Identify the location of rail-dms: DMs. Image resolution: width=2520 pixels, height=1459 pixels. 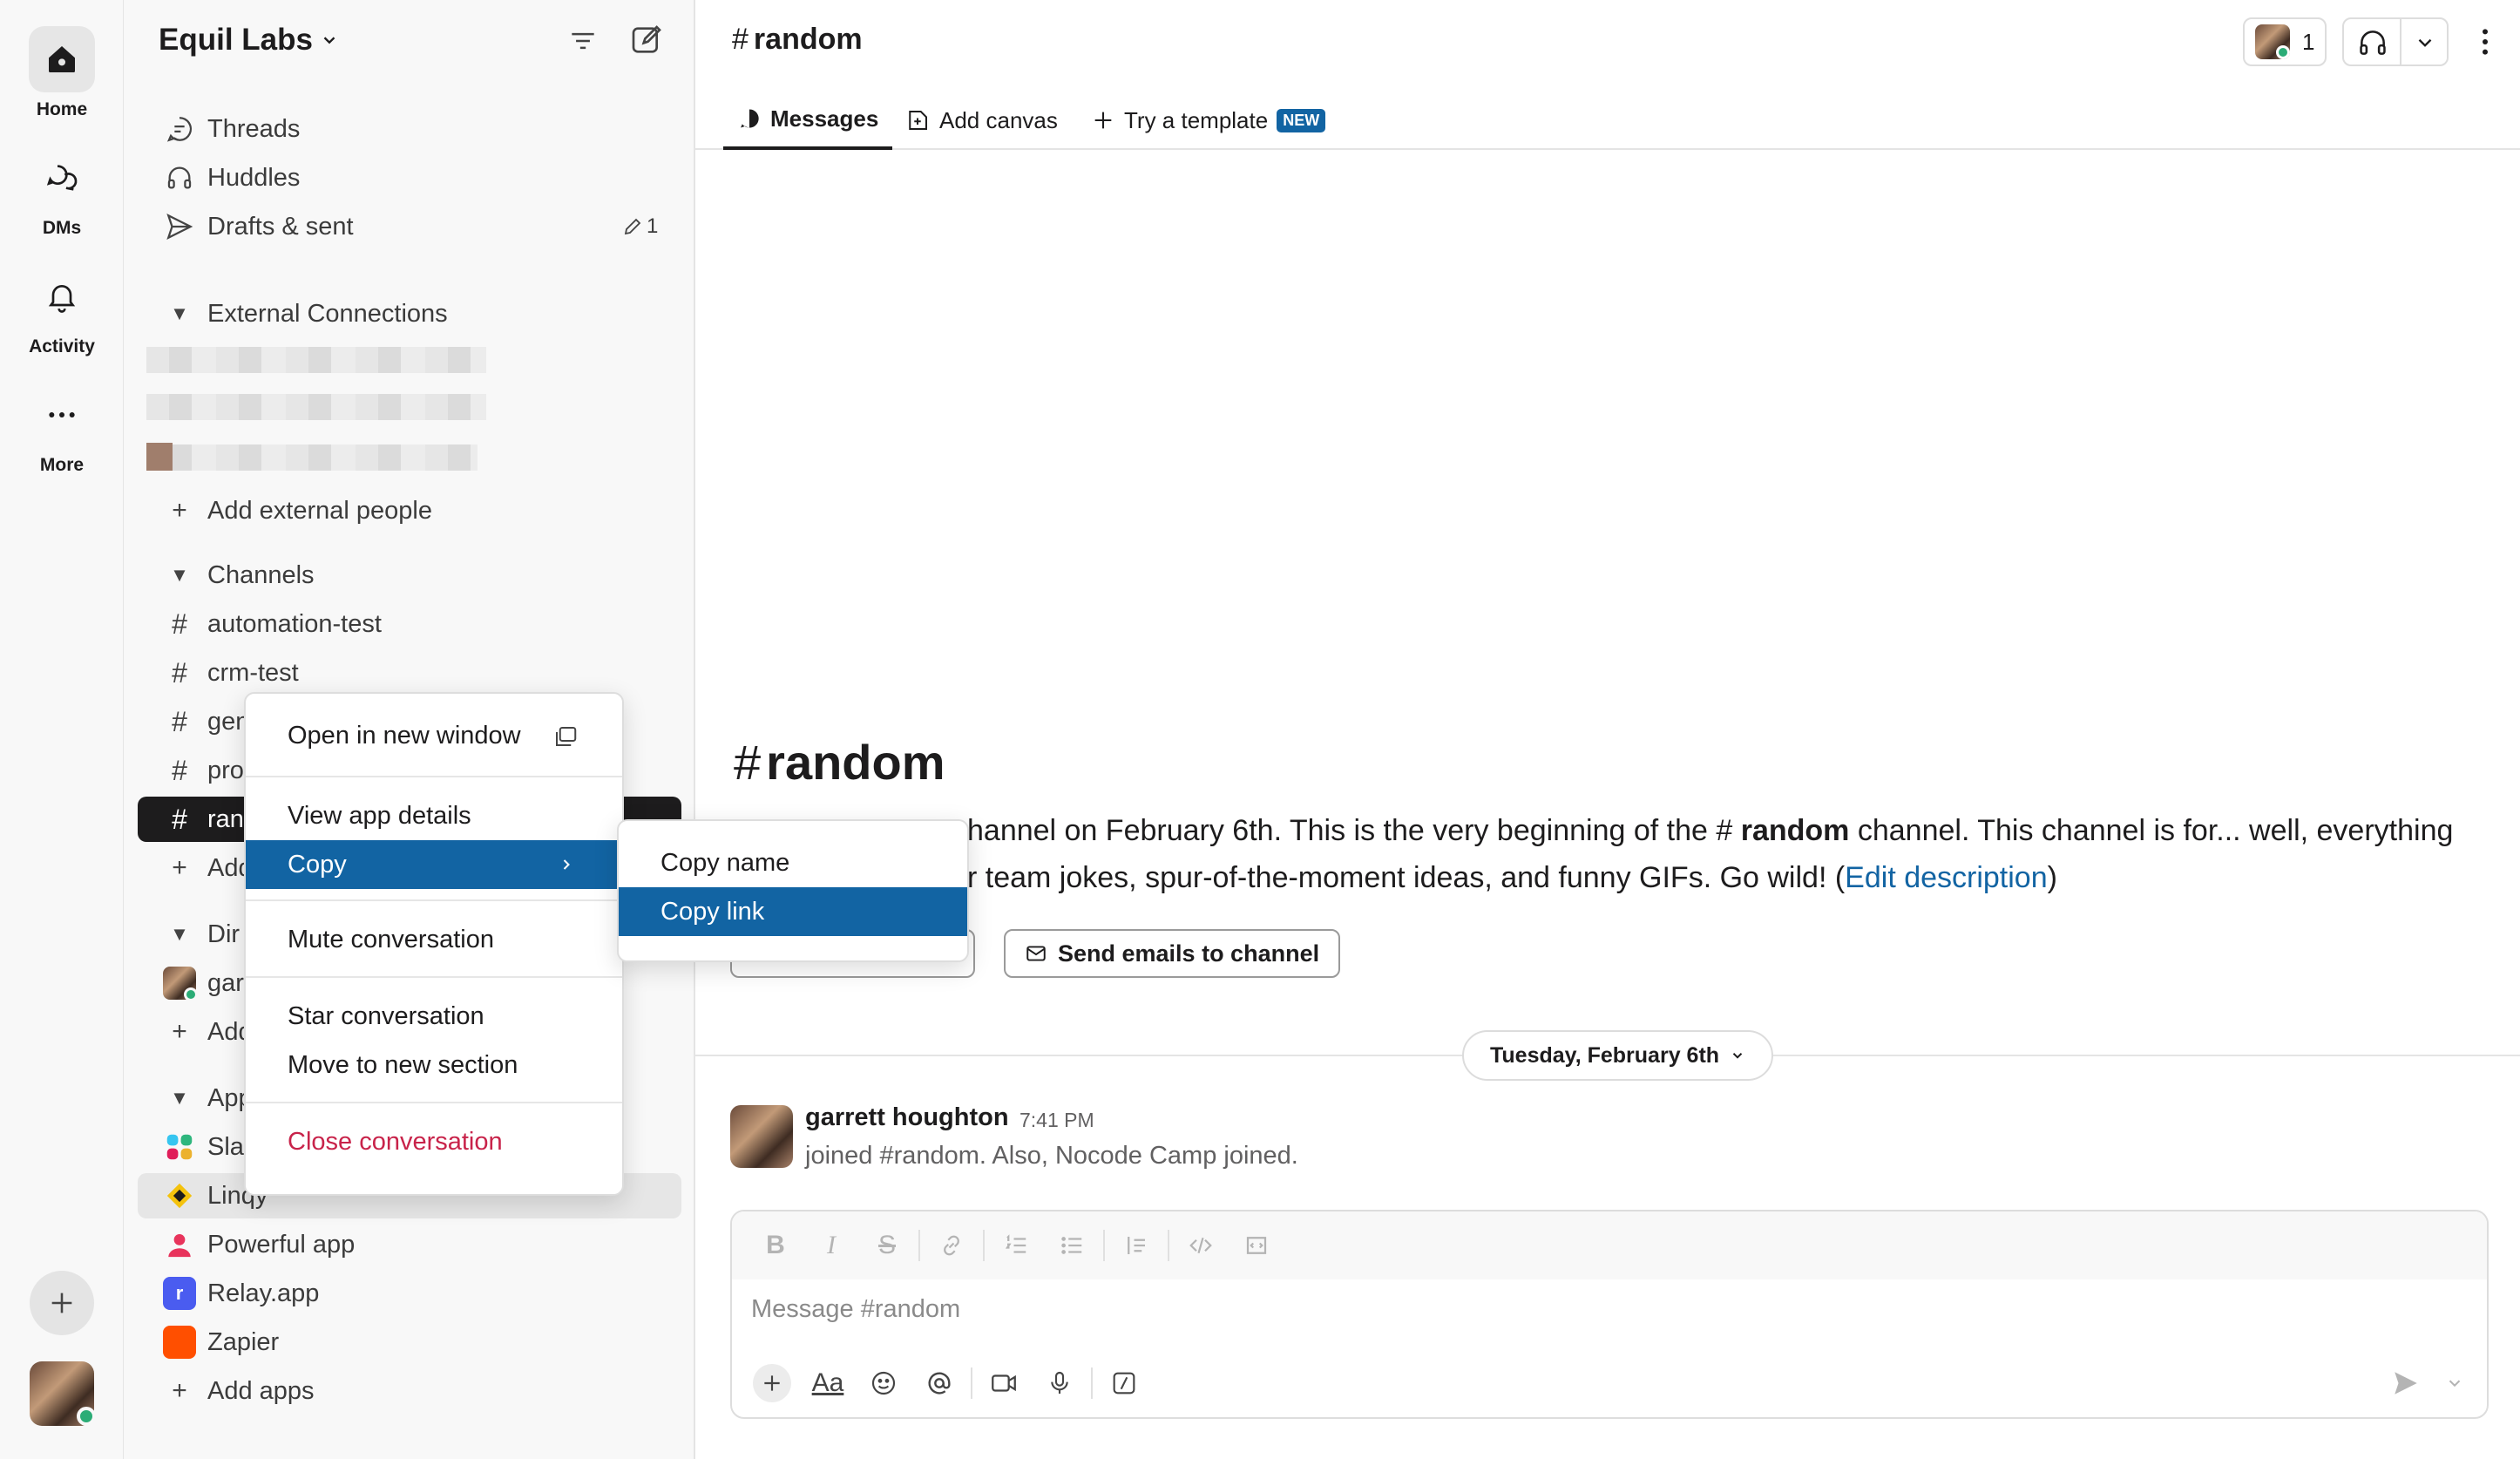
(62, 192).